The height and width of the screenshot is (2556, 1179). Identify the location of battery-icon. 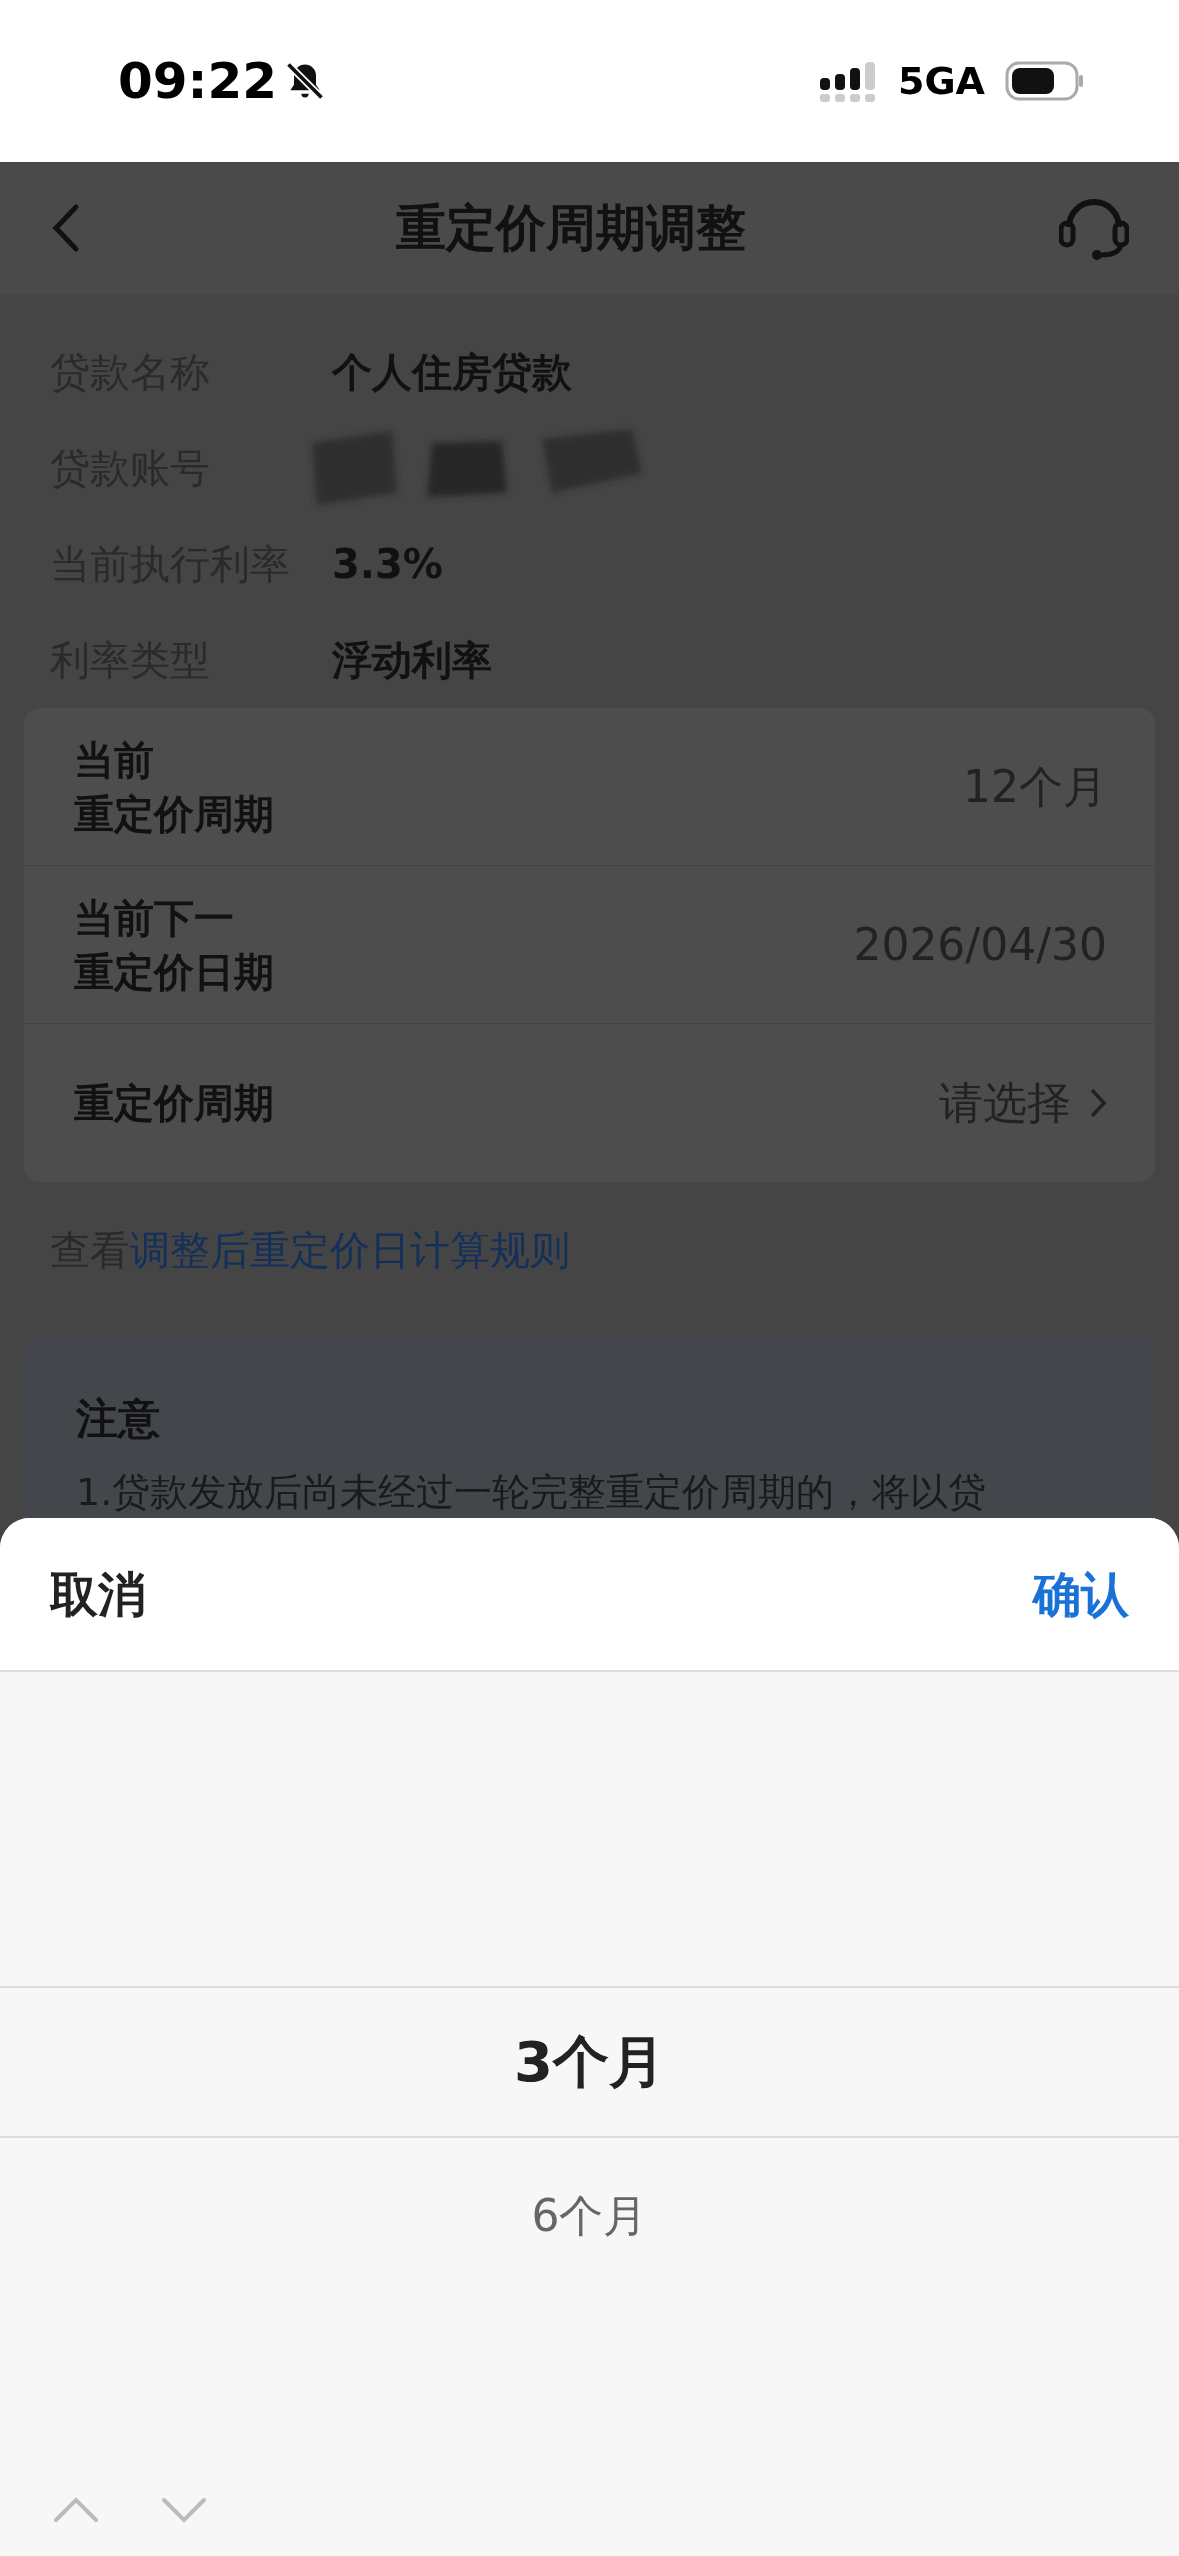
(1045, 81).